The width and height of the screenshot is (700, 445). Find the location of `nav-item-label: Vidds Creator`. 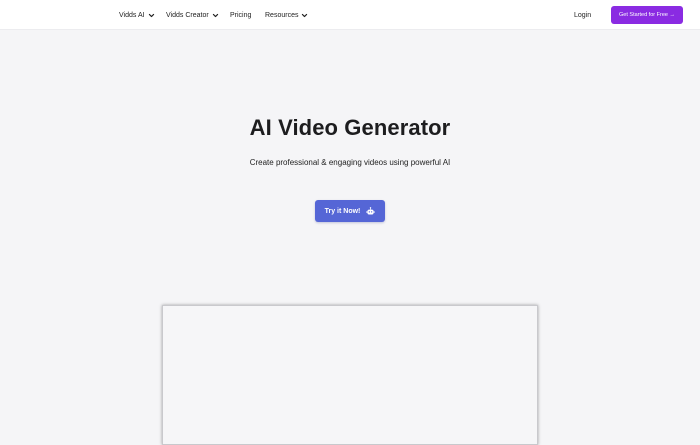

nav-item-label: Vidds Creator is located at coordinates (187, 15).